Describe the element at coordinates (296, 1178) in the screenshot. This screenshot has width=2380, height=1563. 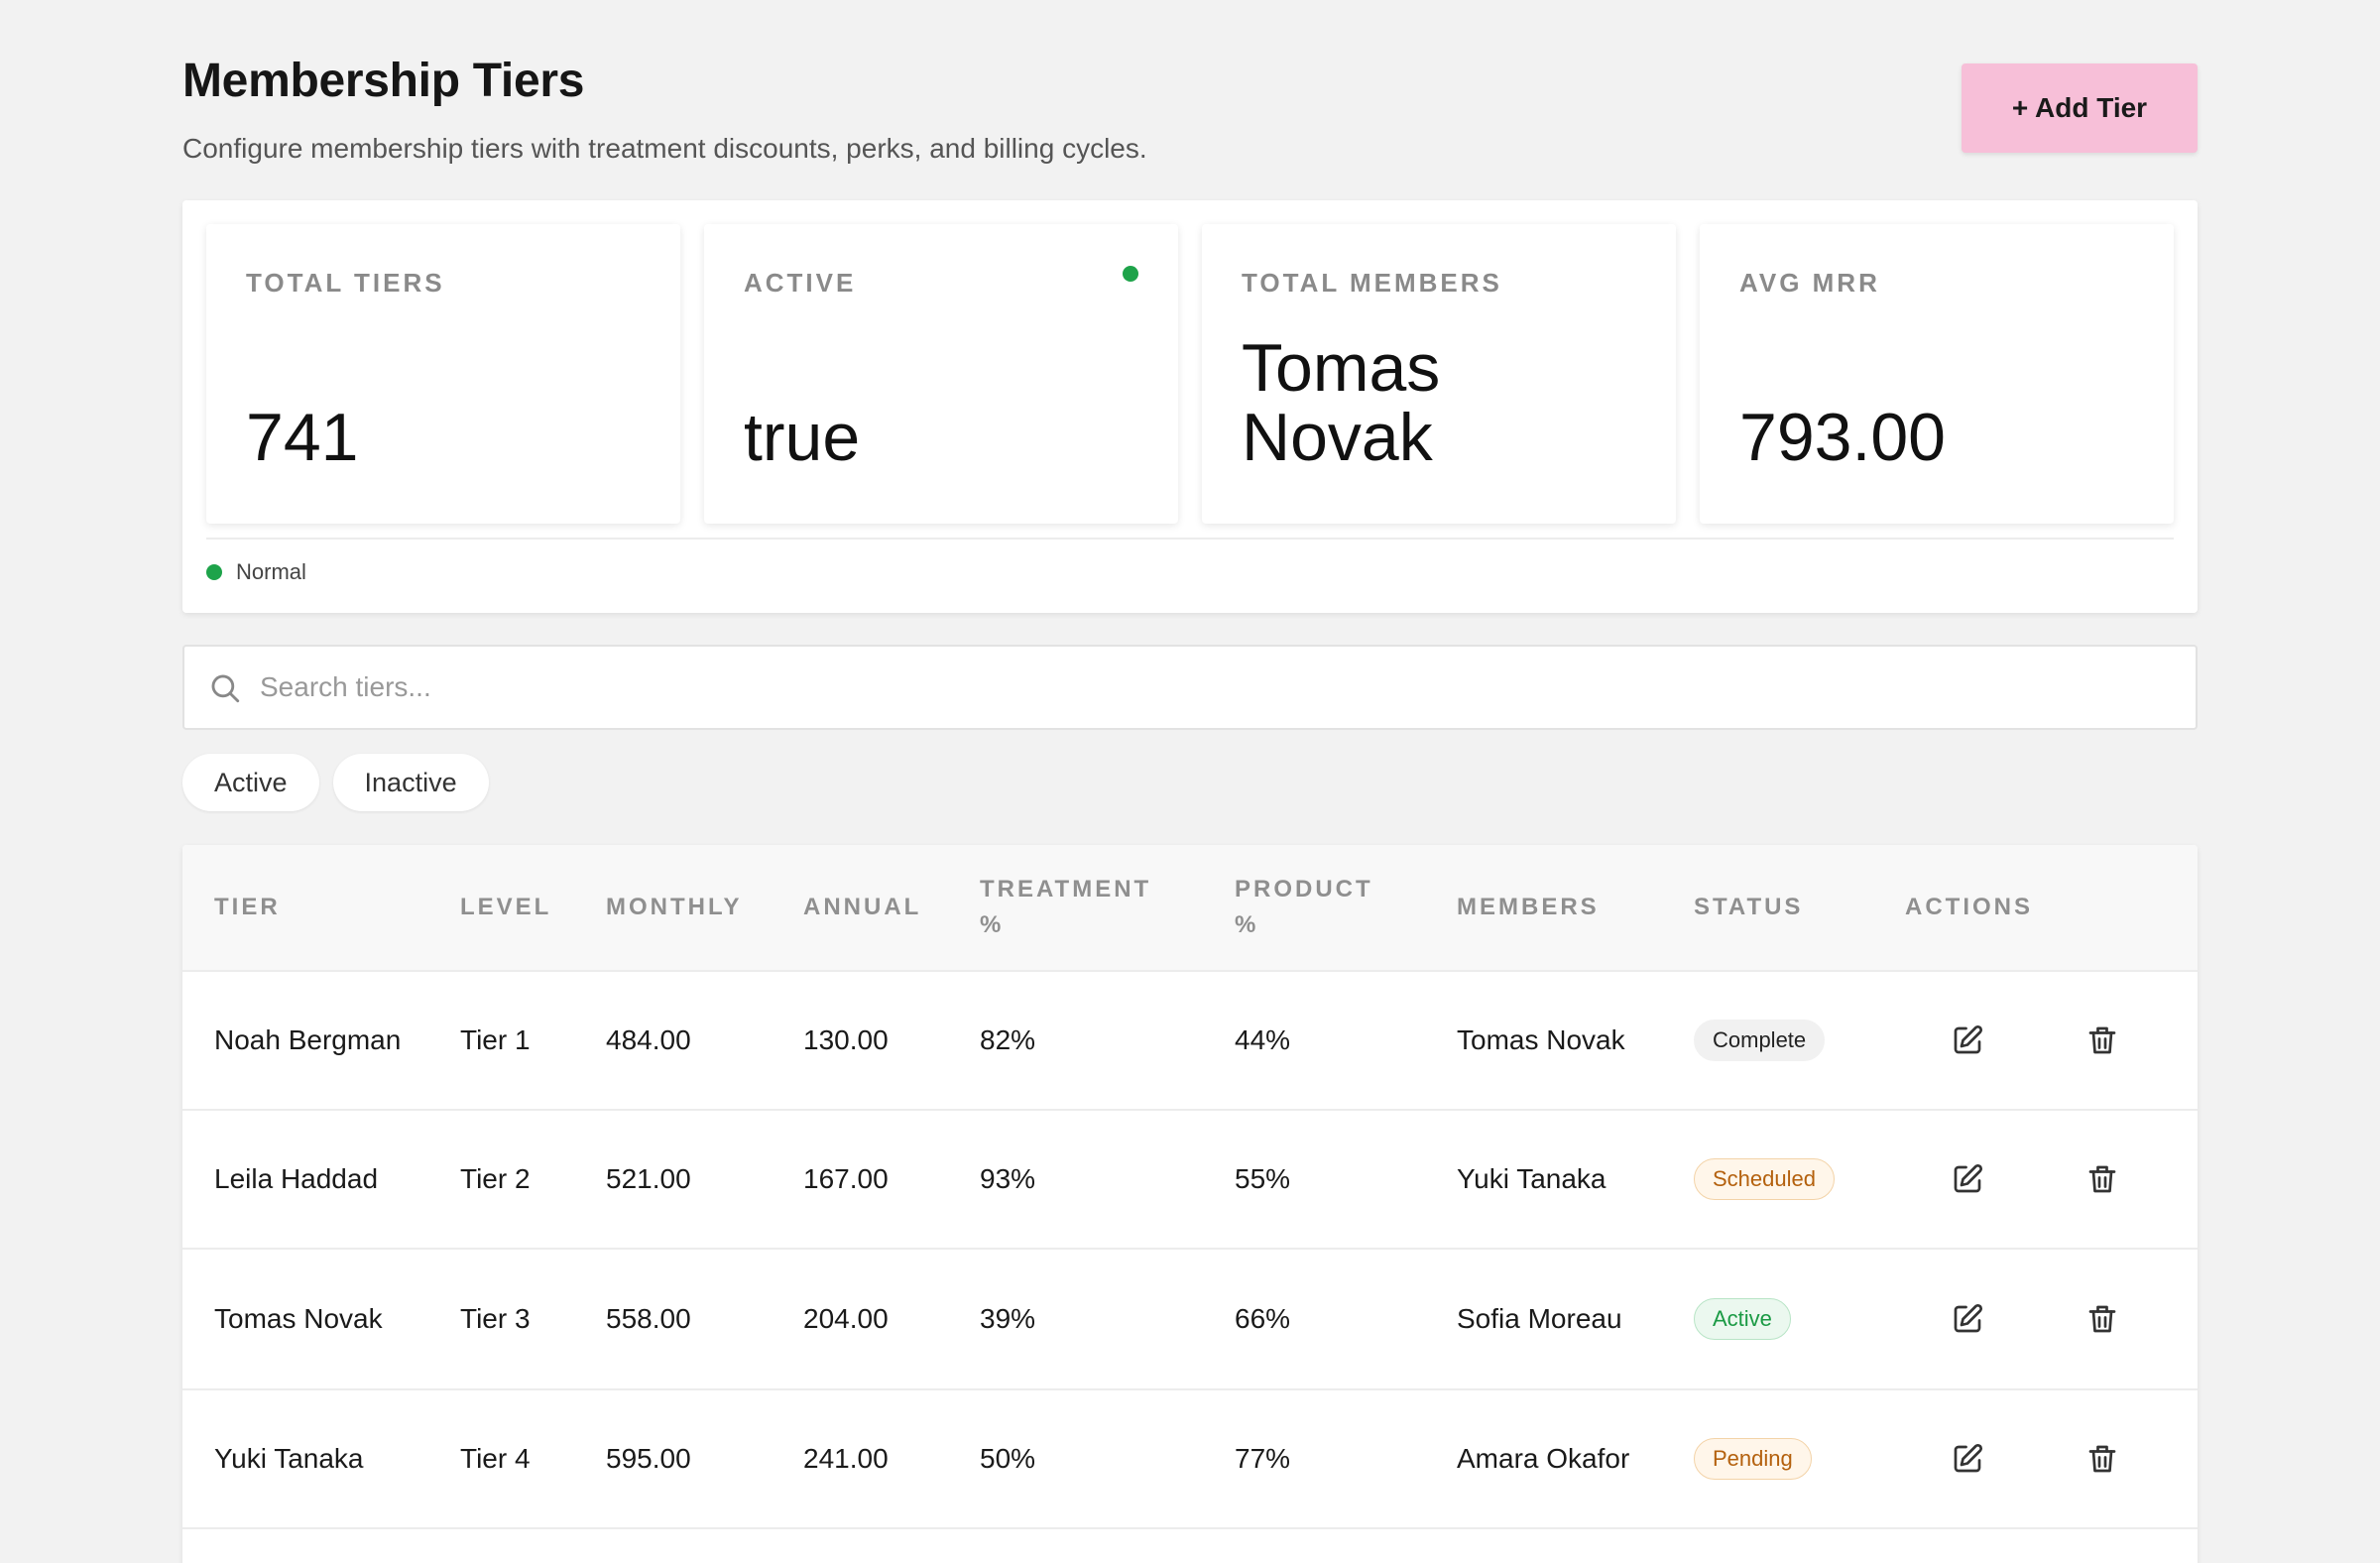
I see `cell-tier: Leila Haddad` at that location.